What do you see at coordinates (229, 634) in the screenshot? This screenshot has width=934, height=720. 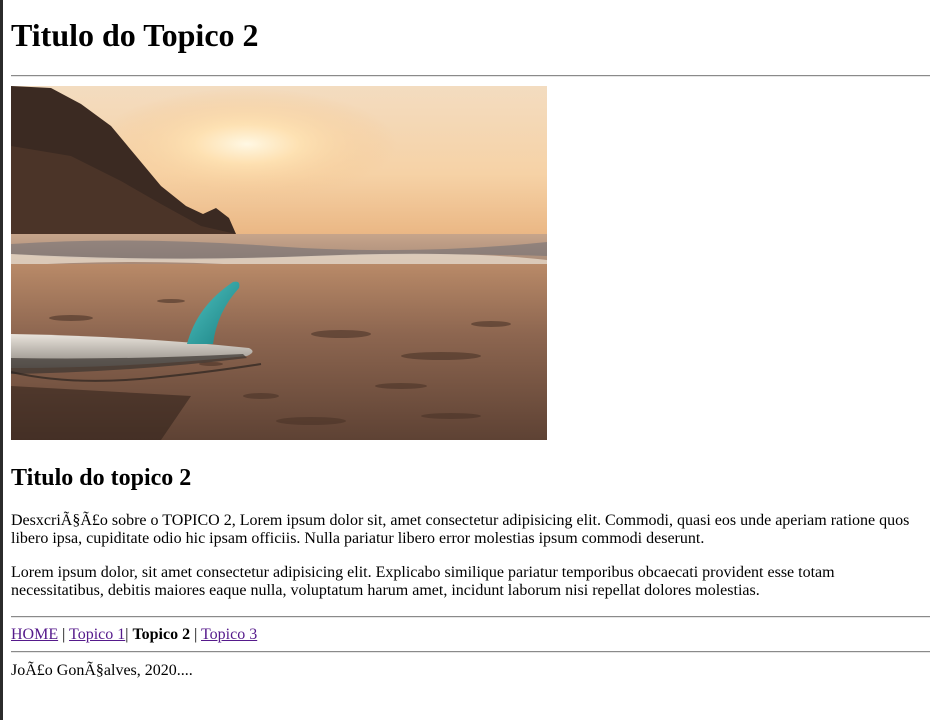 I see `nav-link-topico-3: Topico 3` at bounding box center [229, 634].